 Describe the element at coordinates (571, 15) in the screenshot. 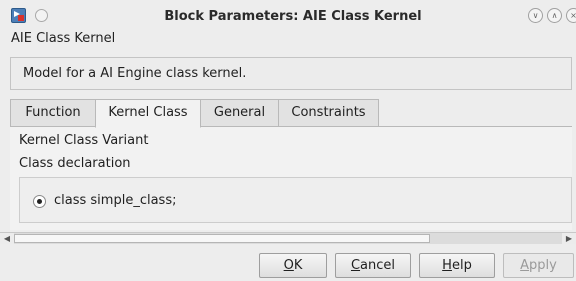

I see `close-icon: ×` at that location.